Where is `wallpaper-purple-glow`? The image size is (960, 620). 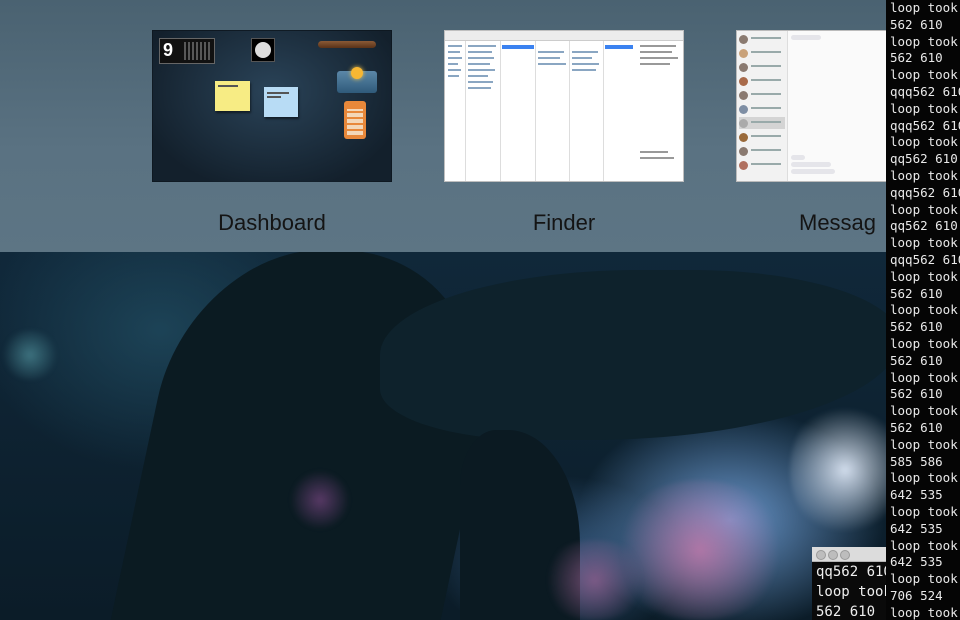
wallpaper-purple-glow is located at coordinates (320, 500).